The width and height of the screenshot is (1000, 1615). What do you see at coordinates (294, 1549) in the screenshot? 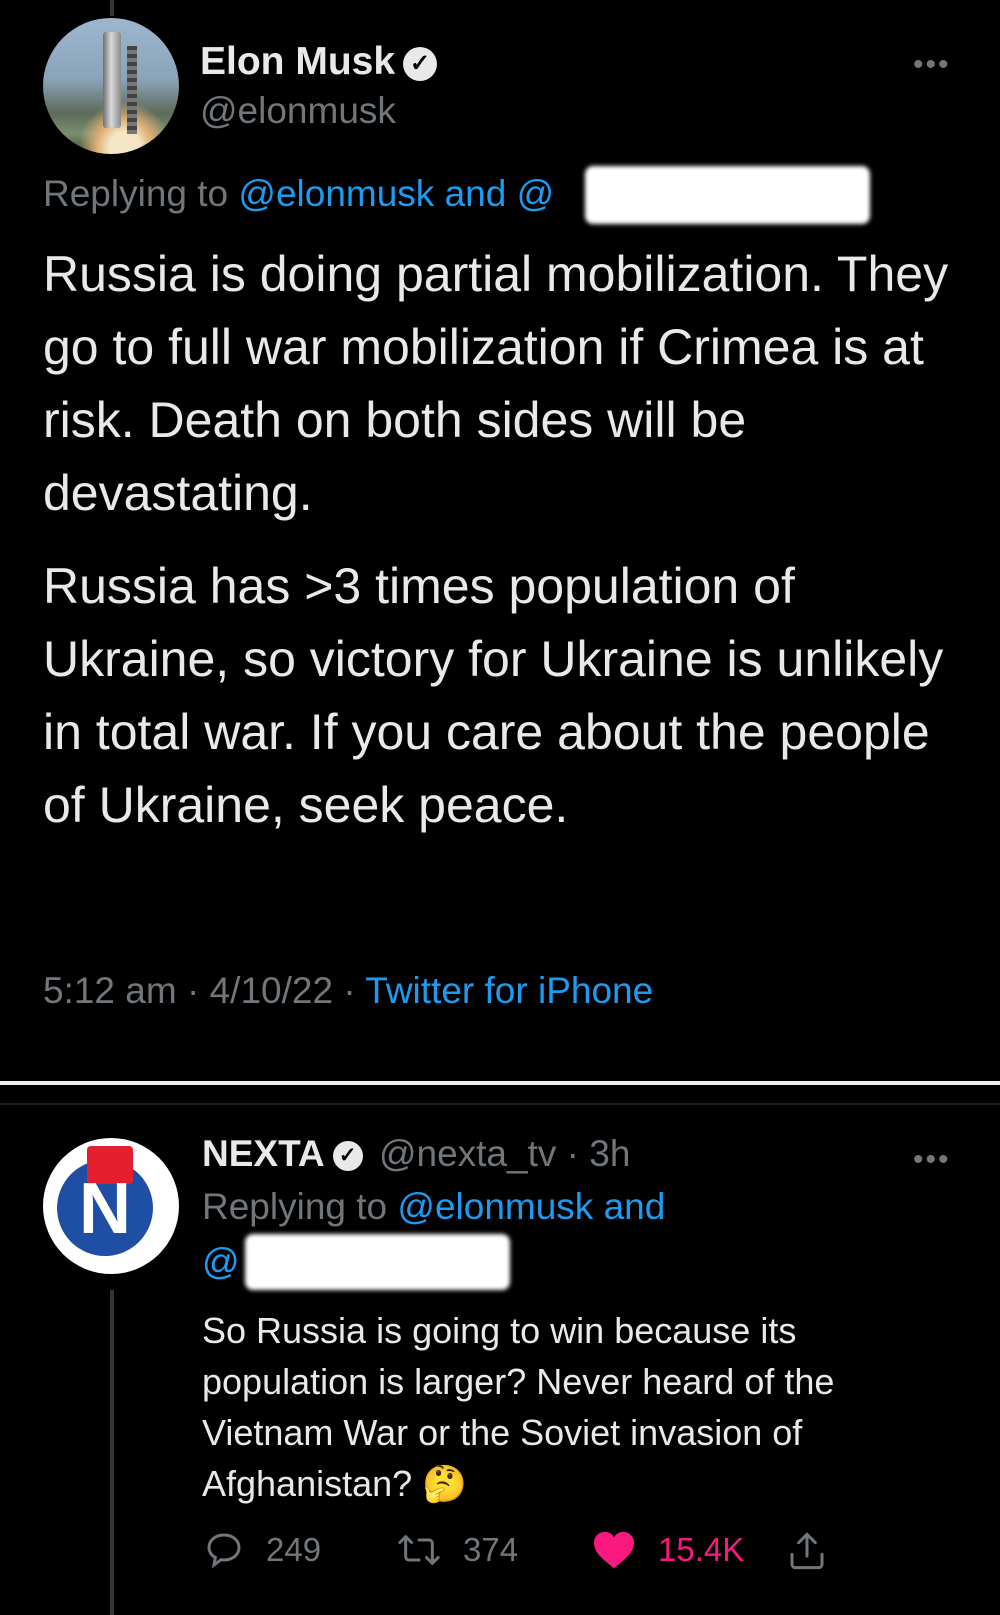
I see `reply-count: 249` at bounding box center [294, 1549].